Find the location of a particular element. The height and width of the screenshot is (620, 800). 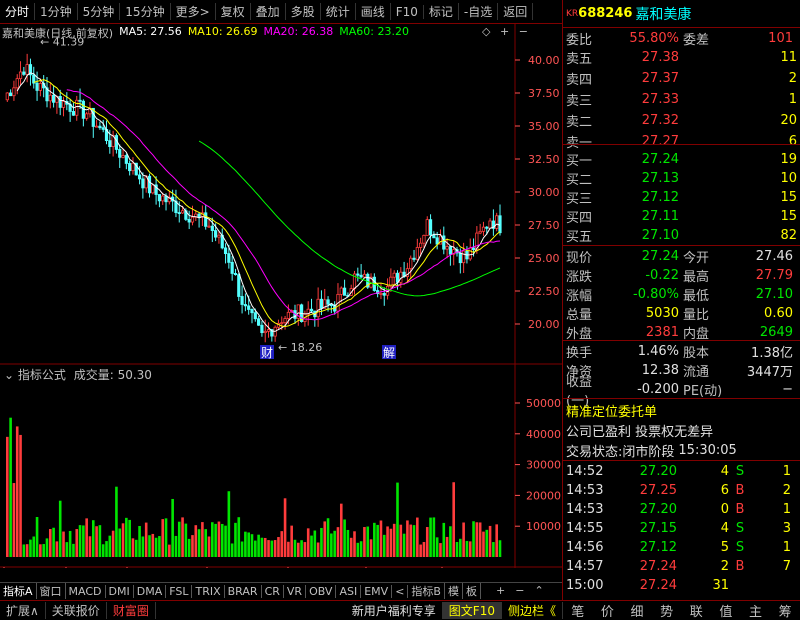

tab-3: DMI is located at coordinates (120, 591).